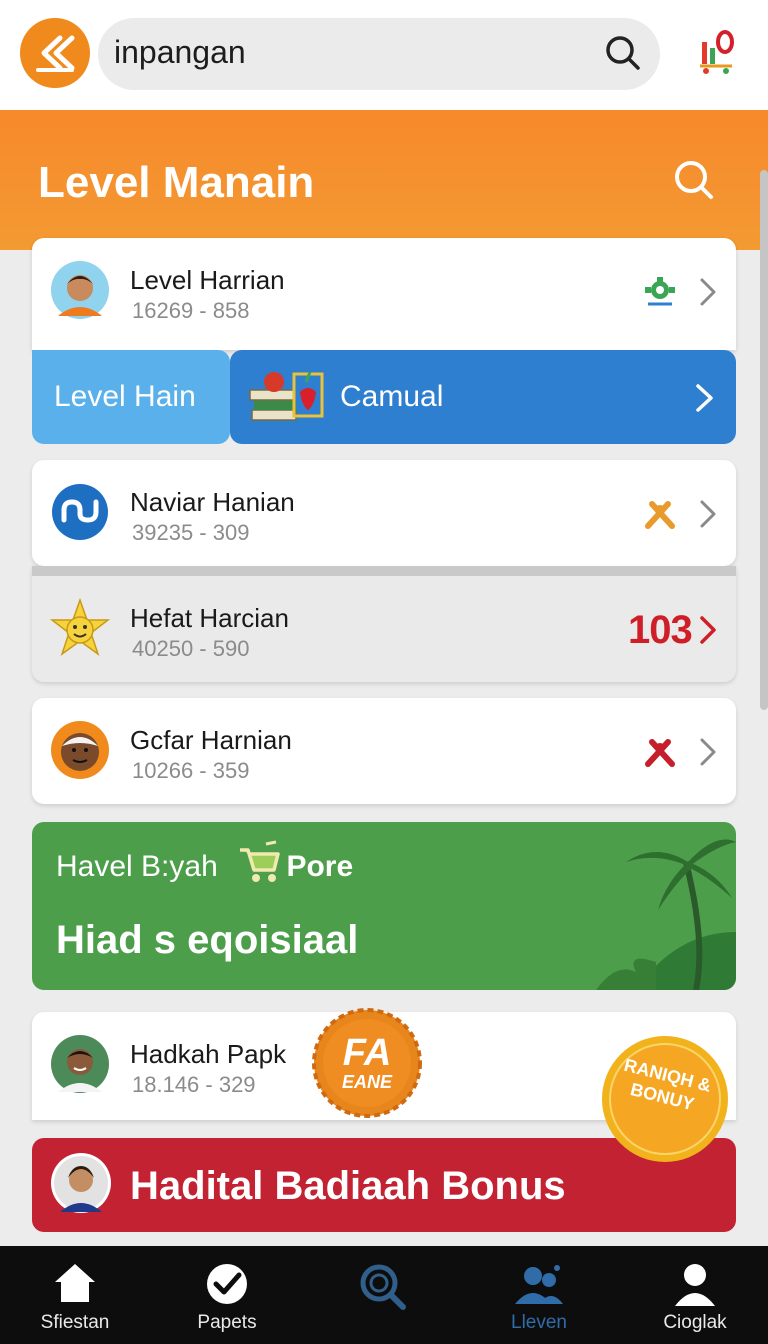 The width and height of the screenshot is (768, 1344). I want to click on palm-tree-icon, so click(666, 906).